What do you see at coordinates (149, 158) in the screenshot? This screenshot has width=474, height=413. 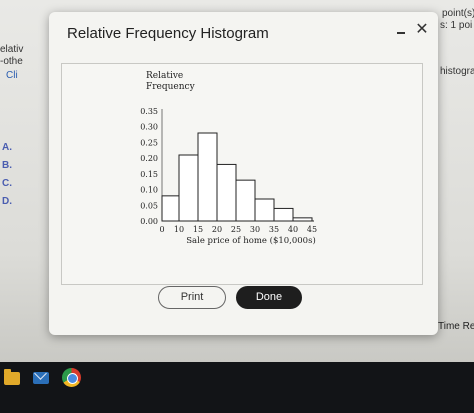 I see `y-tick-label: 0.20` at bounding box center [149, 158].